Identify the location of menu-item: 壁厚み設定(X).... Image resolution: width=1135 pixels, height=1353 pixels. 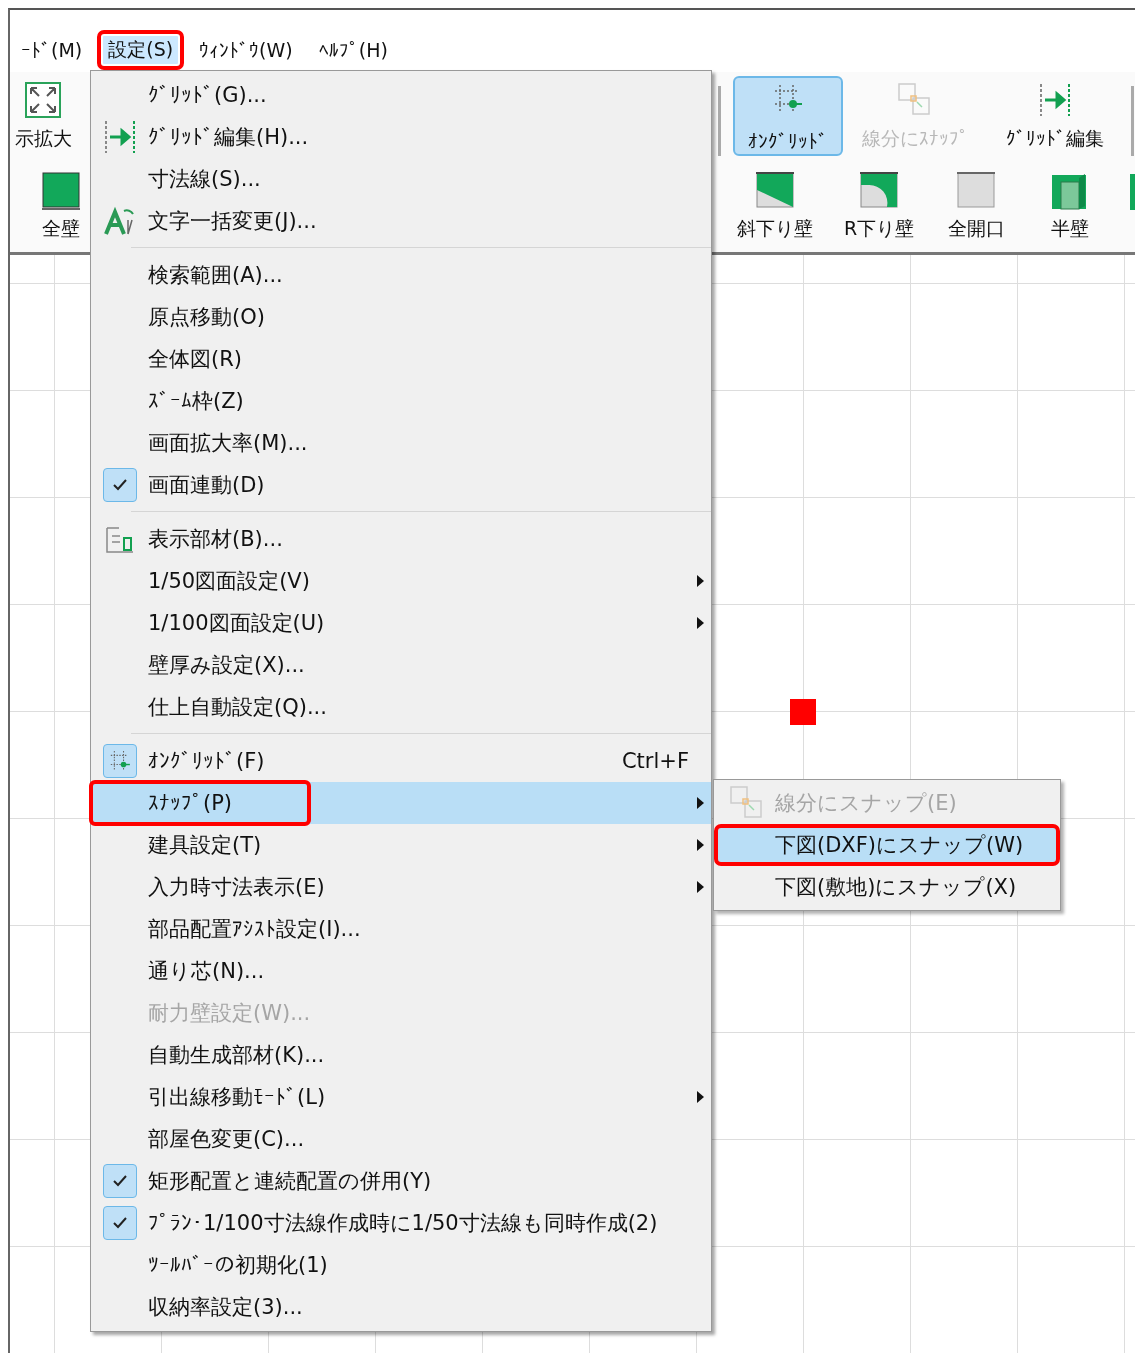
(401, 665).